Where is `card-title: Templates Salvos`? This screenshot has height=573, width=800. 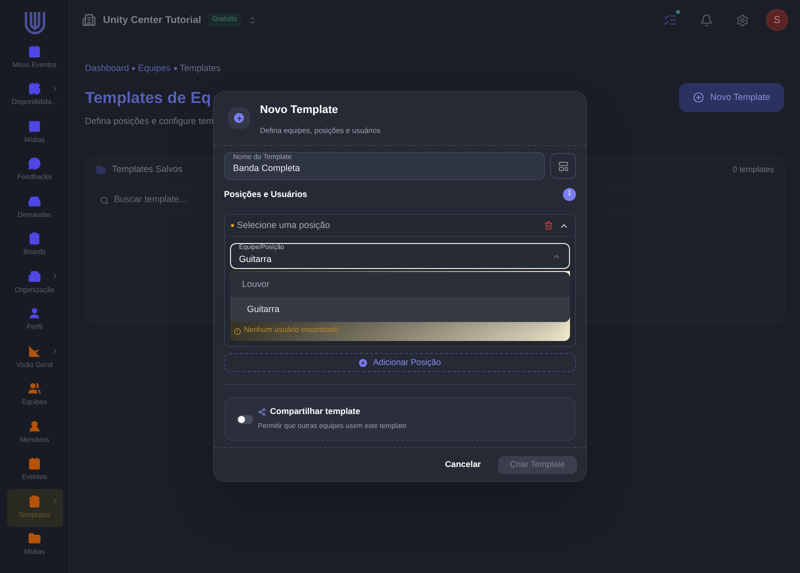 card-title: Templates Salvos is located at coordinates (147, 169).